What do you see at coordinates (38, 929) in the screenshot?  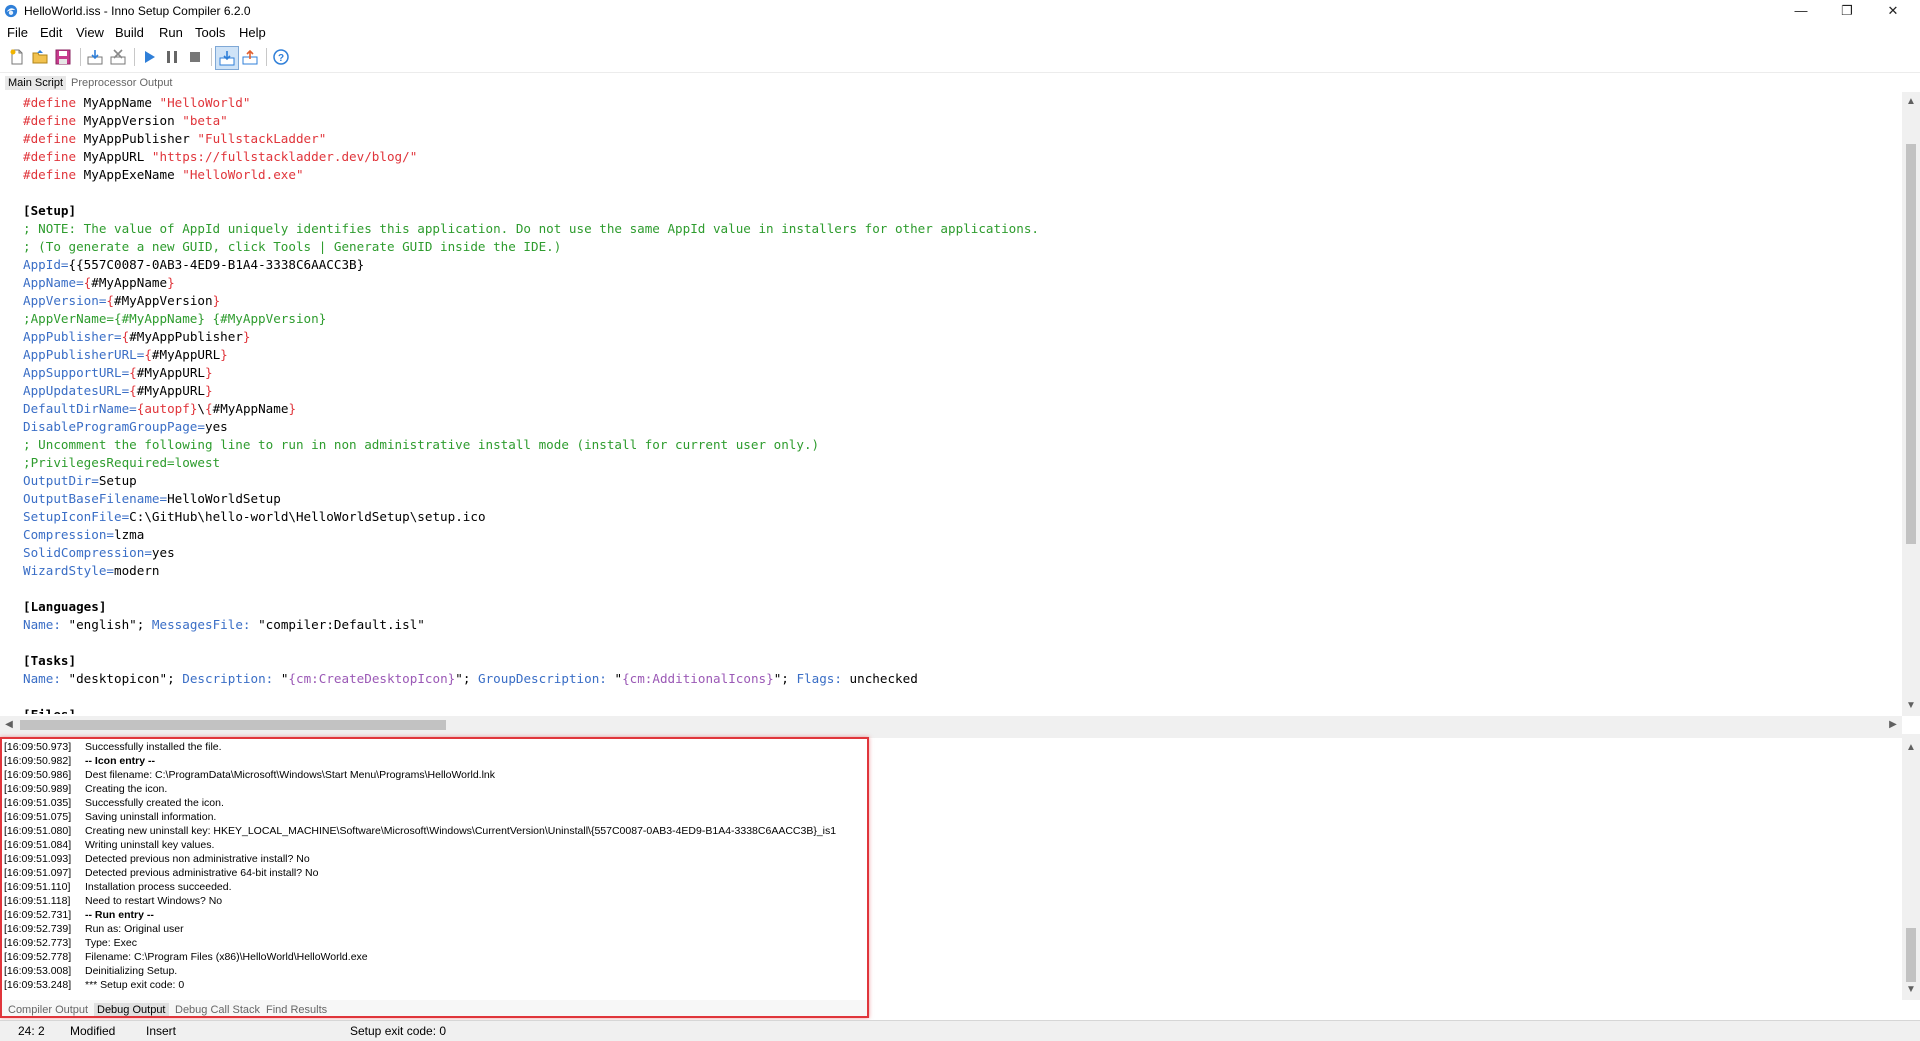 I see `log-timestamp: [16:09:52.739]` at bounding box center [38, 929].